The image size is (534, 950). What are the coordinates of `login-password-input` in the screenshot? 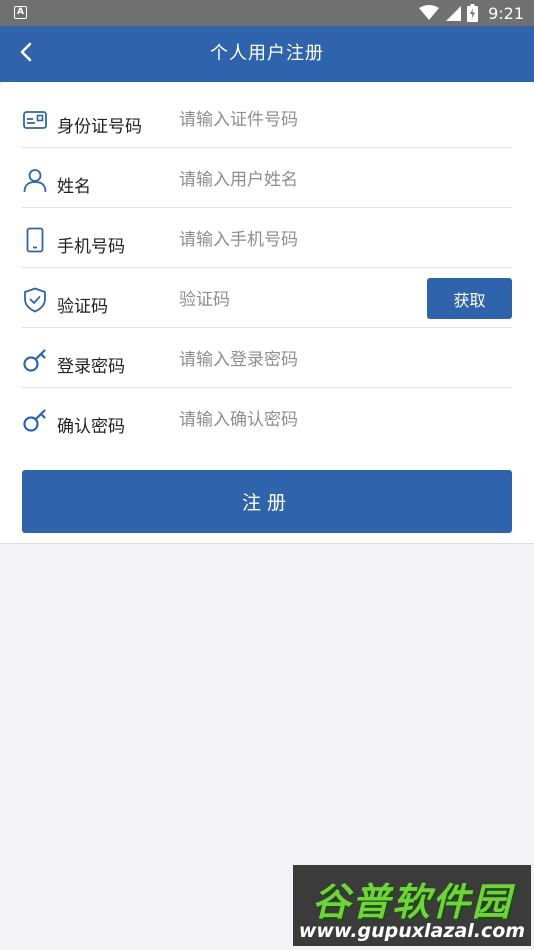 It's located at (299, 360).